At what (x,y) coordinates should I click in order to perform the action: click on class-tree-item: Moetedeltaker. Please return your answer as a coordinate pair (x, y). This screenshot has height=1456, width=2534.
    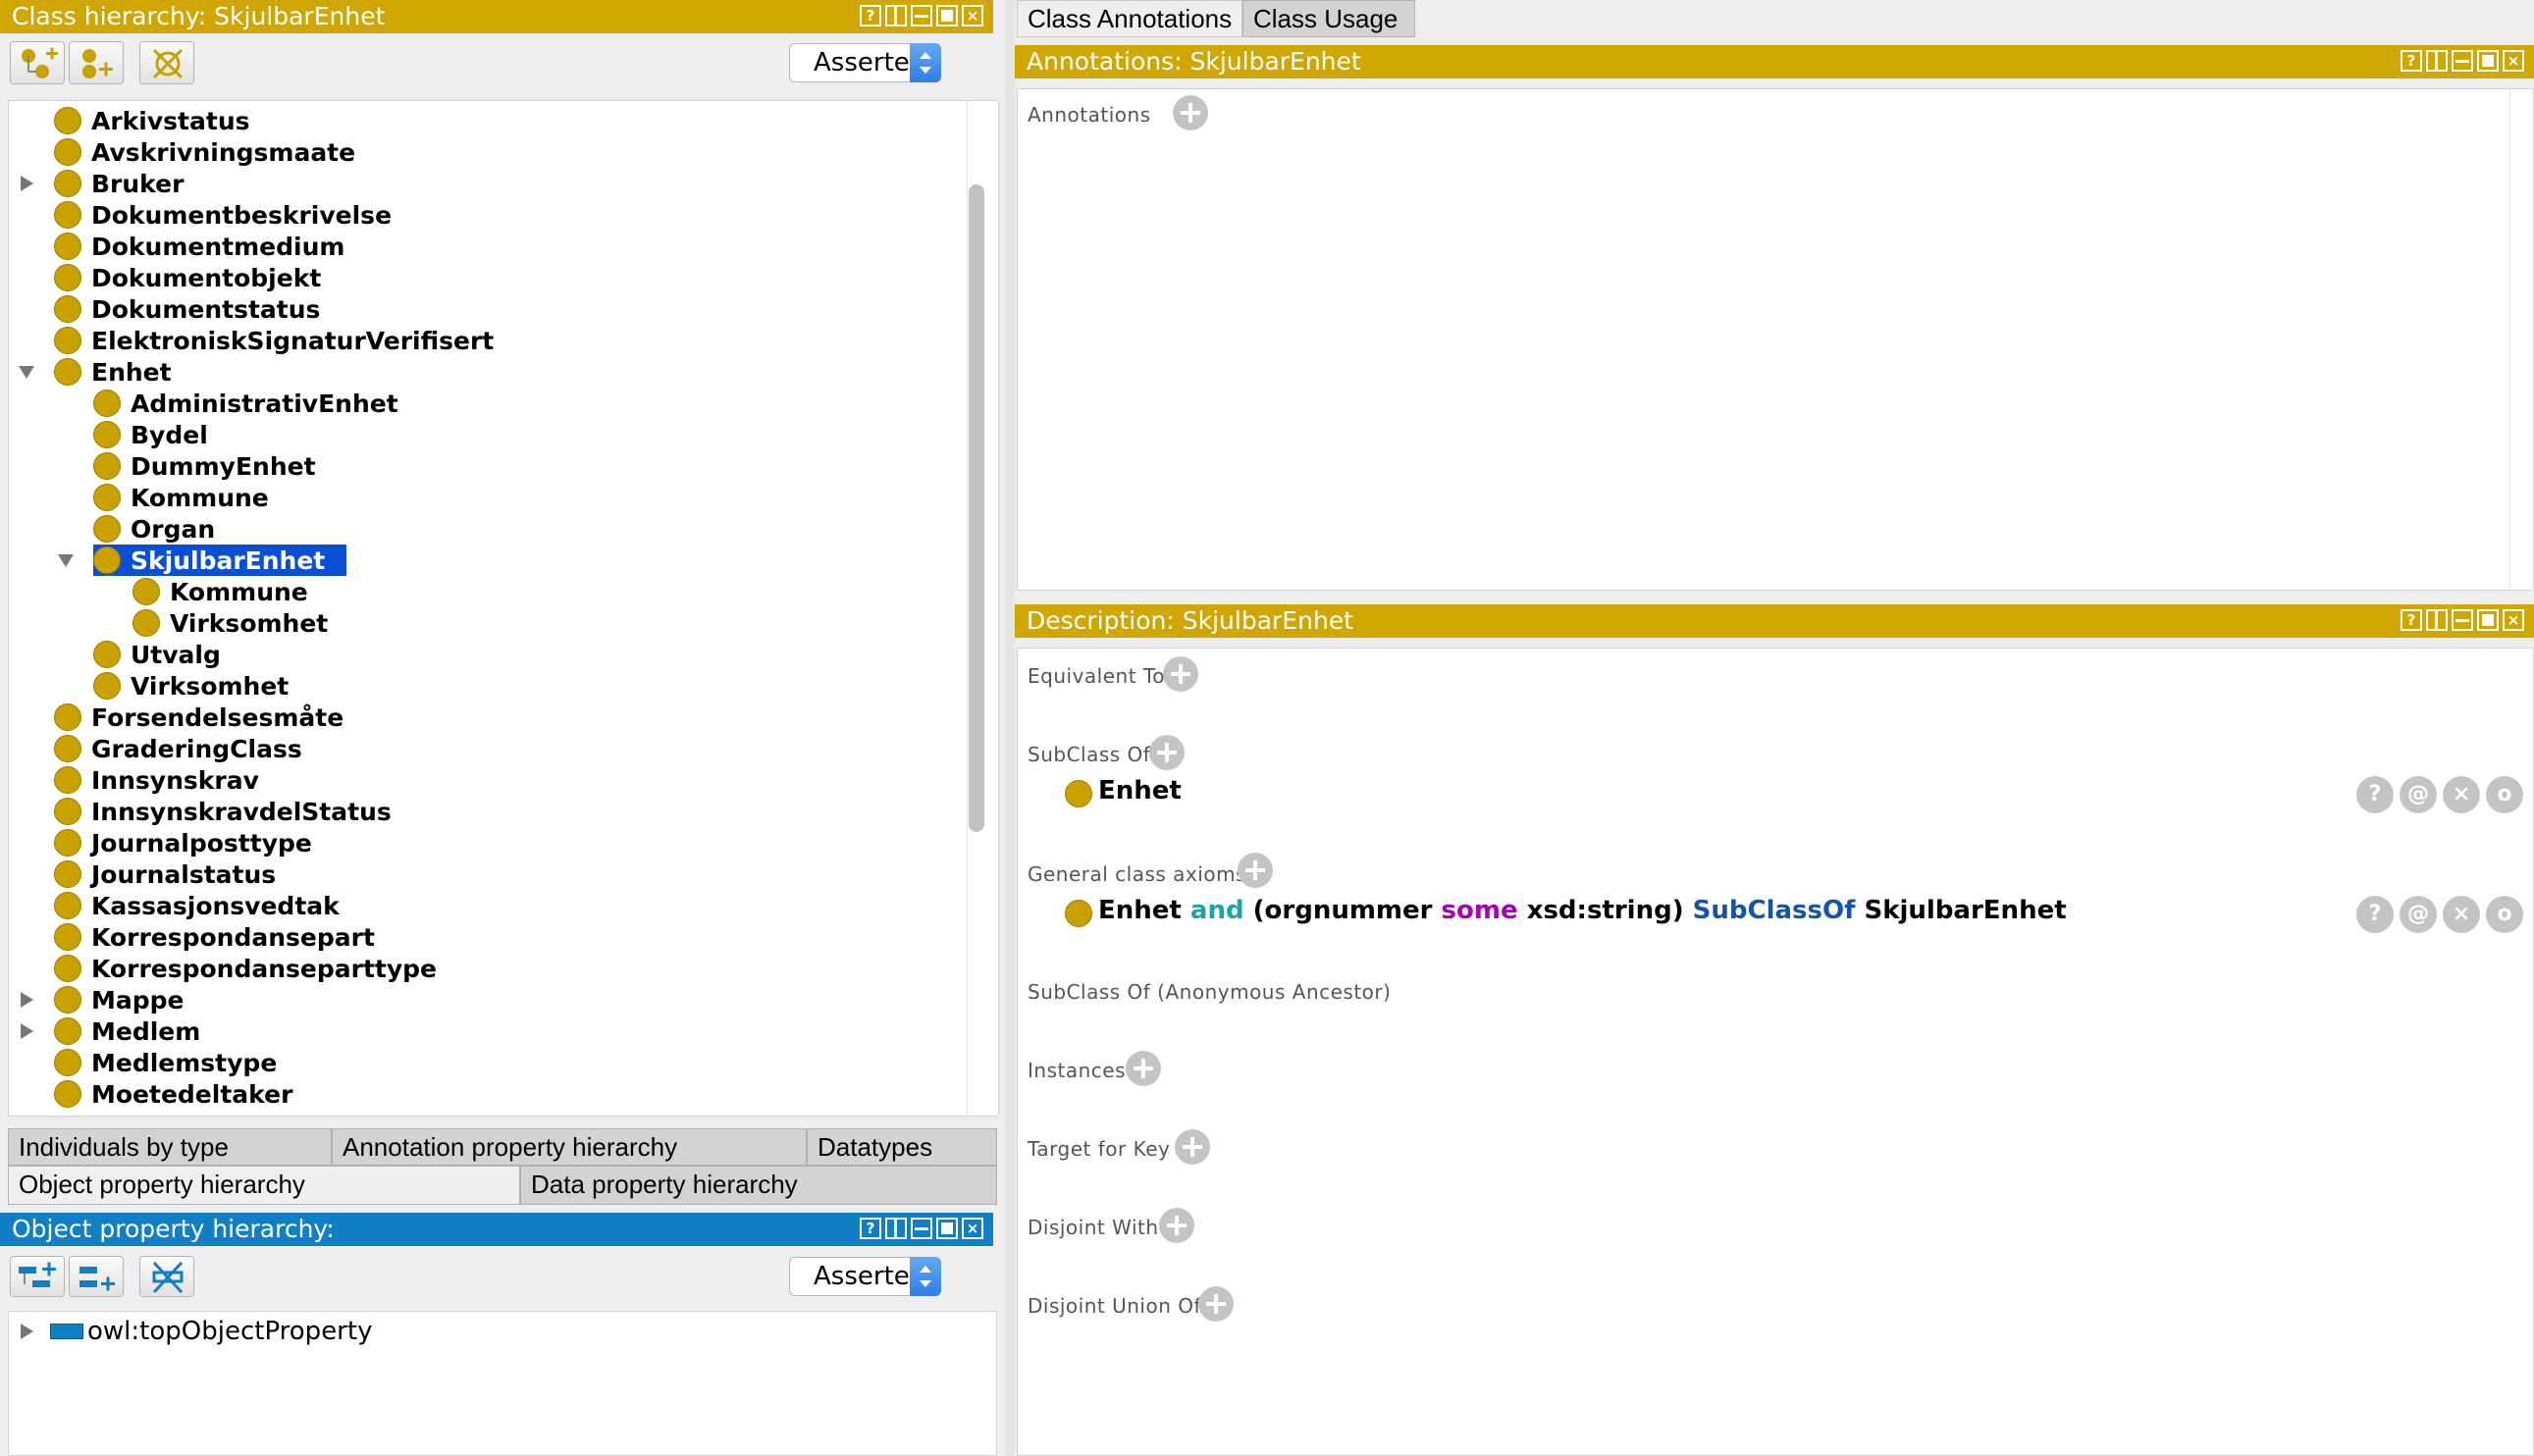
    Looking at the image, I should click on (173, 1094).